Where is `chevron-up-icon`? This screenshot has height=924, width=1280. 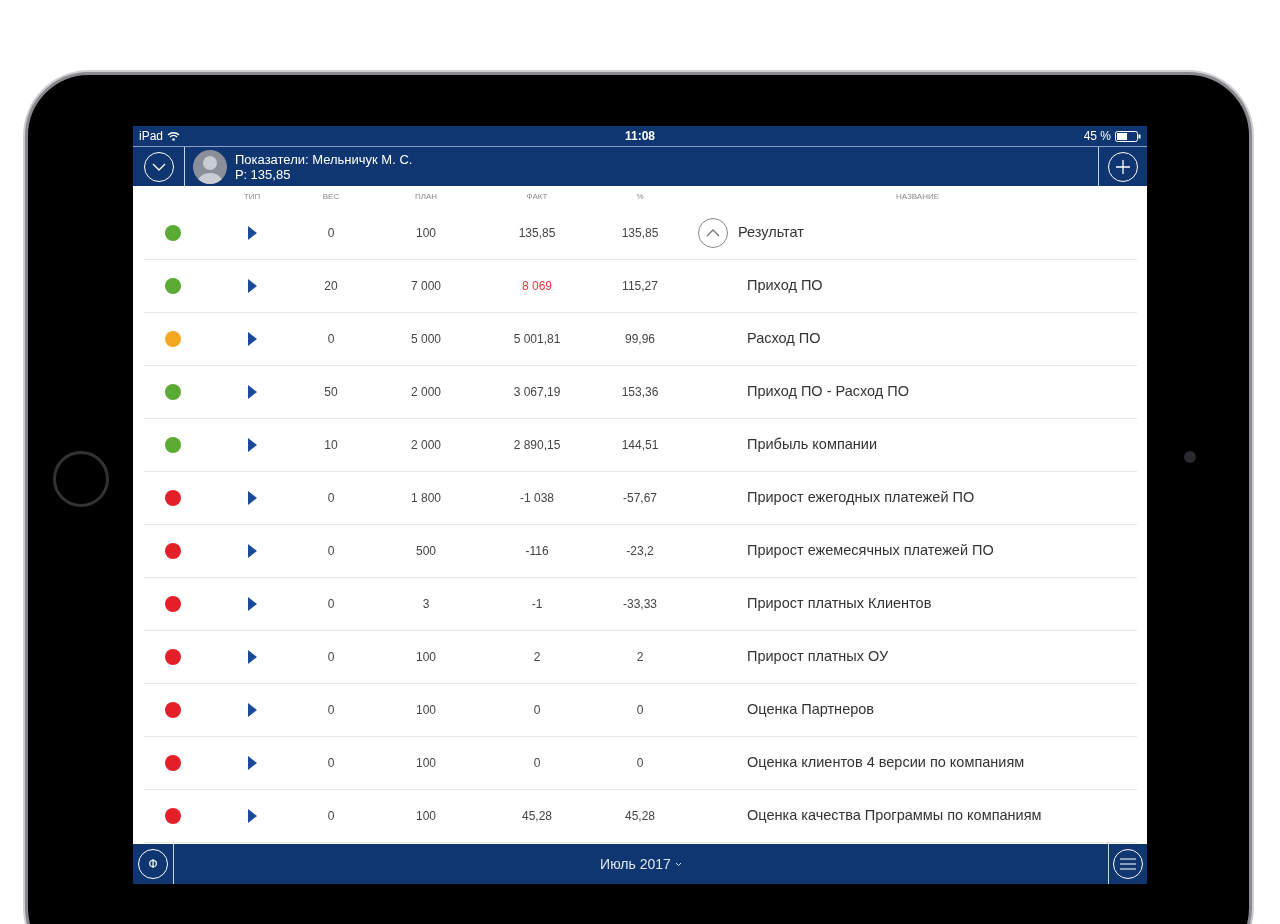 chevron-up-icon is located at coordinates (713, 233).